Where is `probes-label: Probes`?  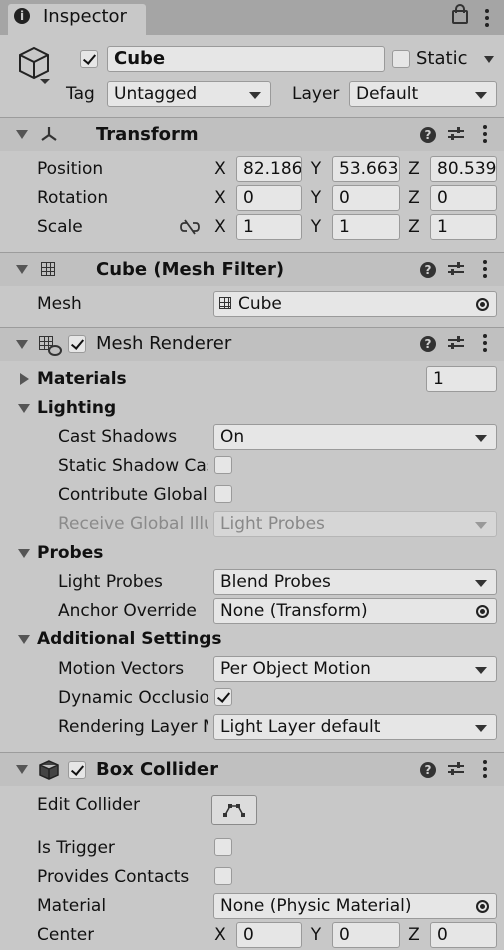 probes-label: Probes is located at coordinates (70, 553).